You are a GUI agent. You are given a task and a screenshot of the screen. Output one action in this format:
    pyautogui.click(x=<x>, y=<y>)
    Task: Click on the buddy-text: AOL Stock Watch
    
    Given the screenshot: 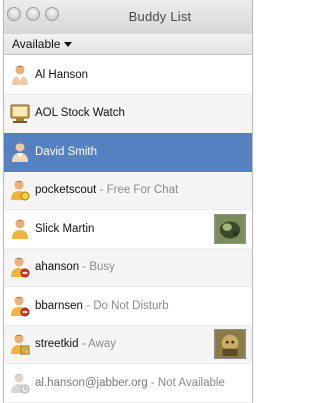 What is the action you would take?
    pyautogui.click(x=80, y=113)
    